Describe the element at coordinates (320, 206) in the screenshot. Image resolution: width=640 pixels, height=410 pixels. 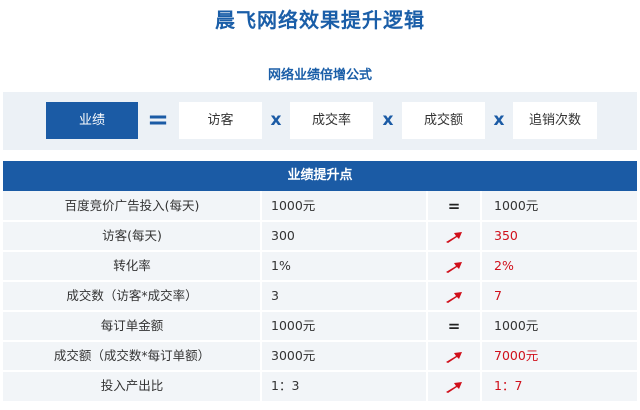
I see `table-row: 百度竞价广告投入(每天) 1000元 = 1000元` at that location.